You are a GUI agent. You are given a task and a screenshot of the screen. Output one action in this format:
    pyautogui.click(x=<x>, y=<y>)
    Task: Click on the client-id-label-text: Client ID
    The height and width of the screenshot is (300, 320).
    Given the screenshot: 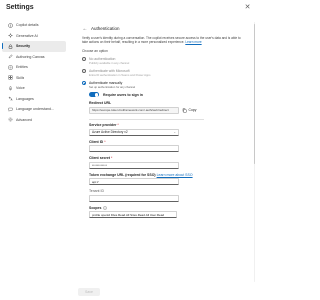 What is the action you would take?
    pyautogui.click(x=96, y=141)
    